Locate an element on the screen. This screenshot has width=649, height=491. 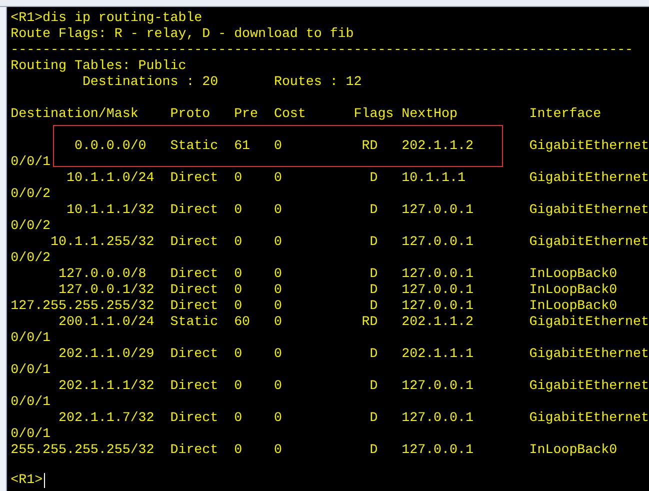
terminal-line: 200.1.1.0/24 Static 60 0 RD 202.1.1.2 GigabitEthernet is located at coordinates (353, 321).